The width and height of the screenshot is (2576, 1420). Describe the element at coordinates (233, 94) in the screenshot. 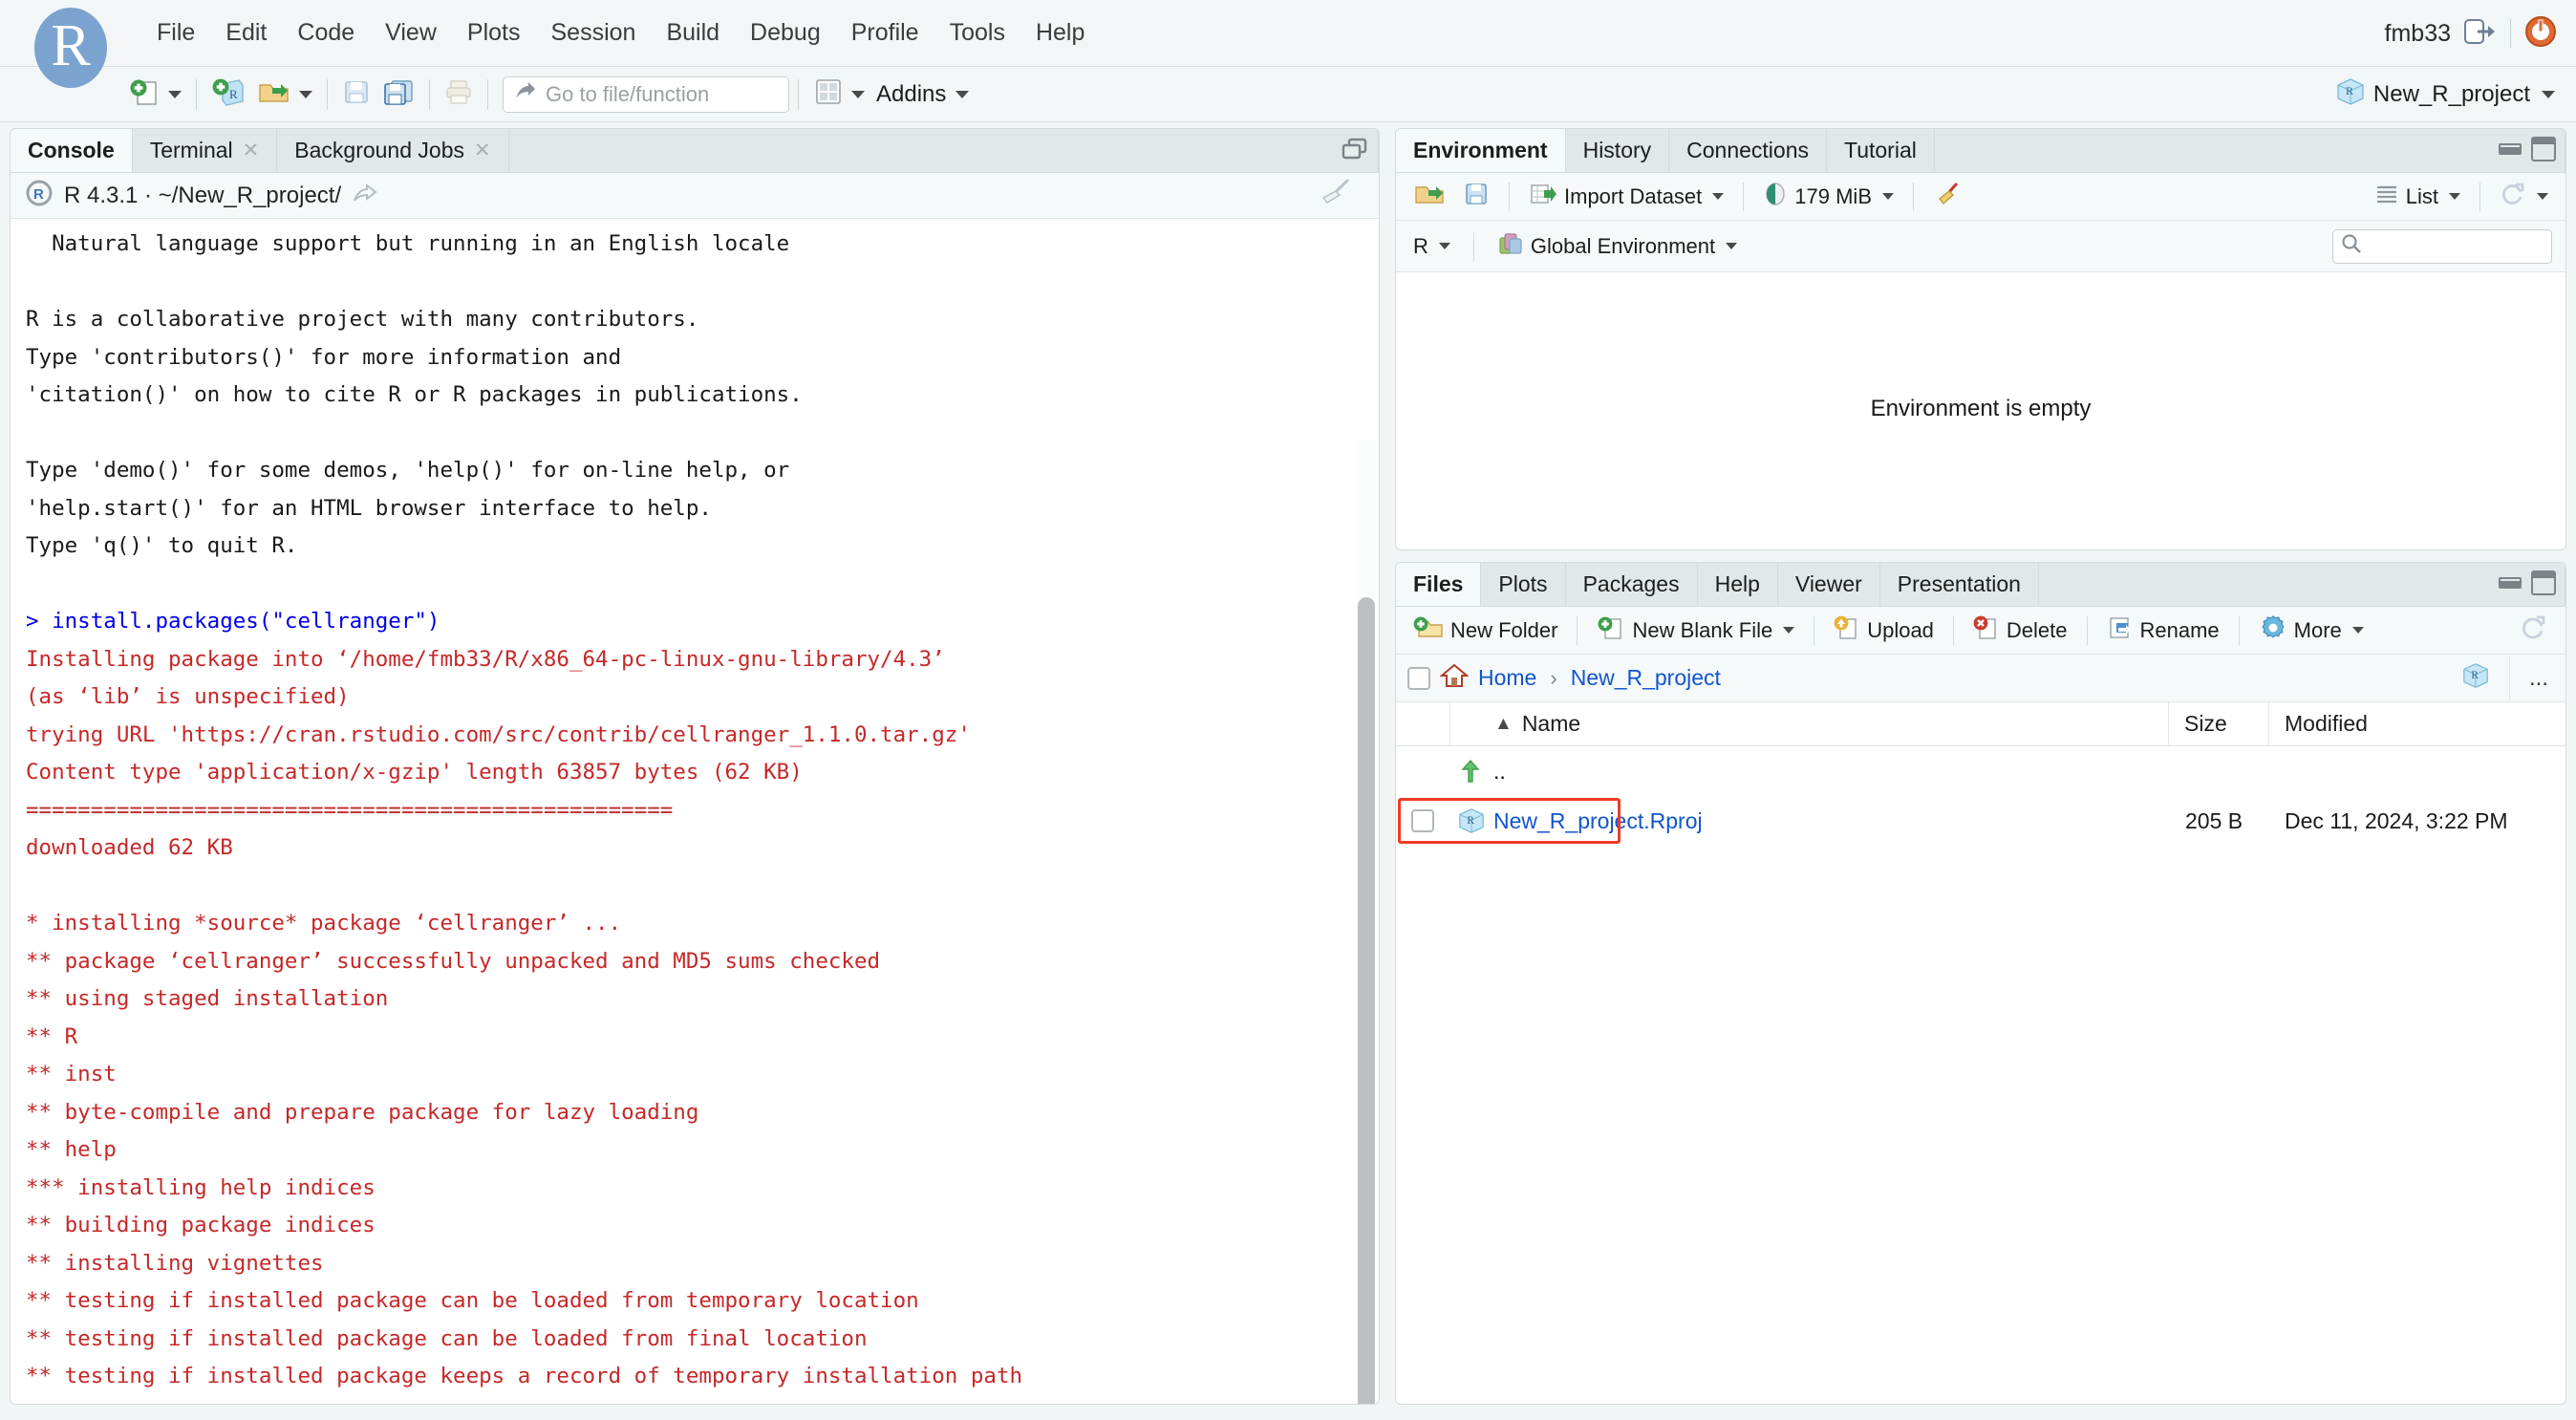

I see `svg-text: R` at that location.